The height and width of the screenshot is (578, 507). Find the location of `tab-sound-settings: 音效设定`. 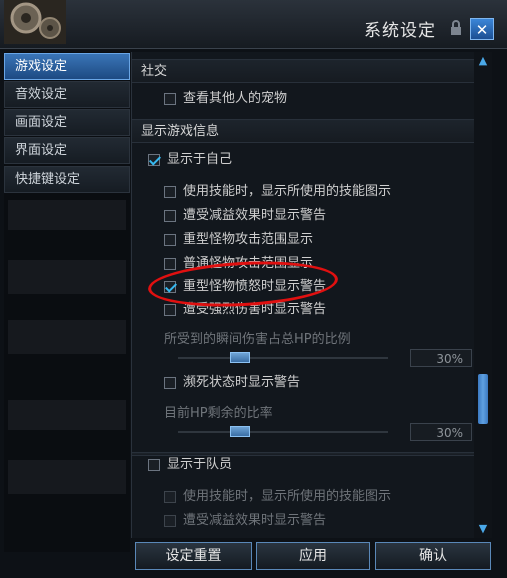

tab-sound-settings: 音效设定 is located at coordinates (67, 94).